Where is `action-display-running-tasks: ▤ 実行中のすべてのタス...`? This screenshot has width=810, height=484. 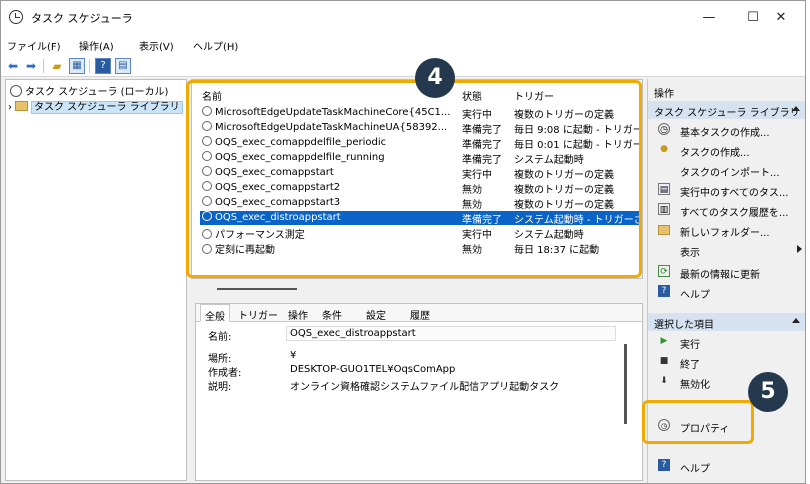 action-display-running-tasks: ▤ 実行中のすべてのタス... is located at coordinates (726, 190).